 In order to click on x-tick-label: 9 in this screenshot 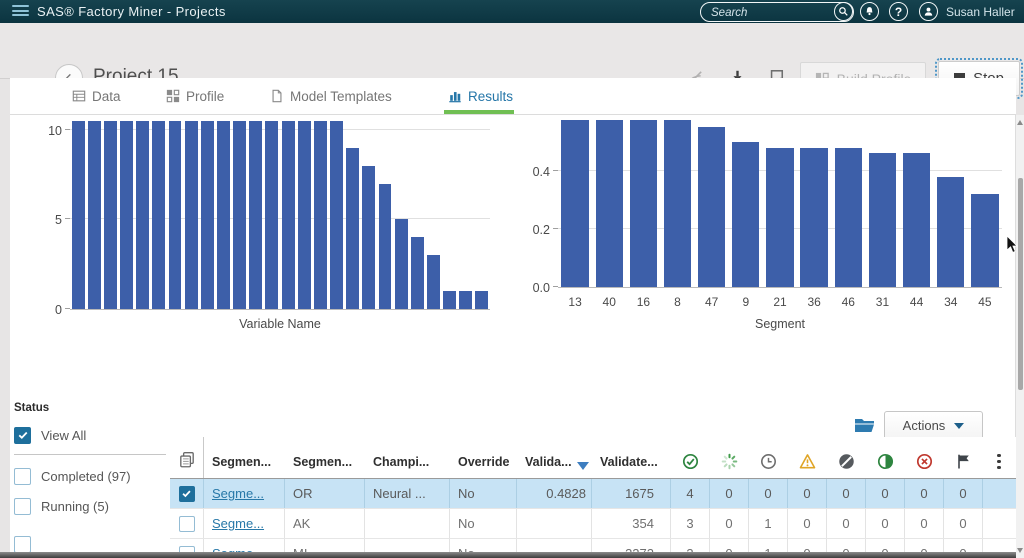, I will do `click(746, 302)`.